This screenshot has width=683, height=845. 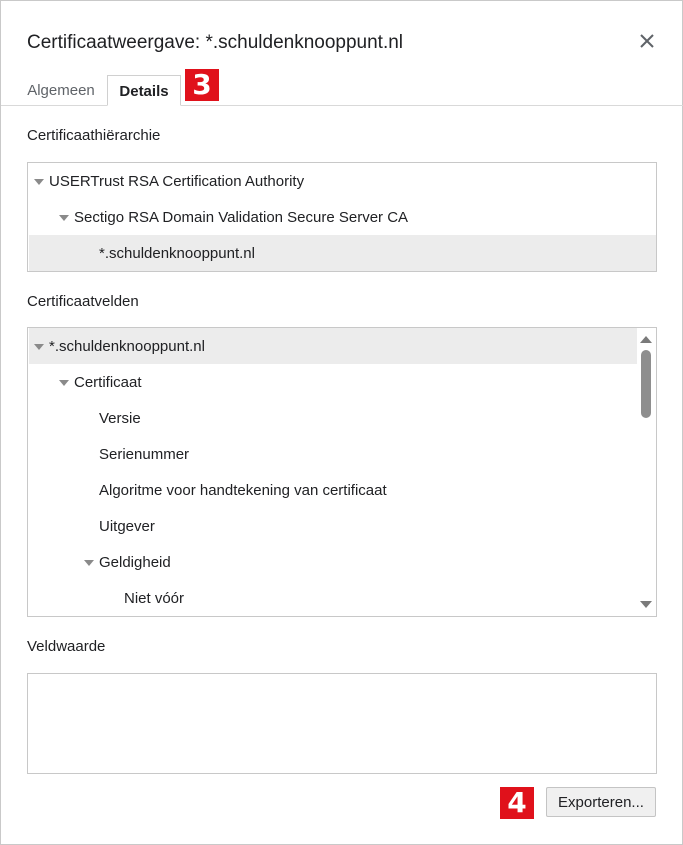 I want to click on tree-row: USERTrust RSA Certification Authority, so click(x=342, y=181).